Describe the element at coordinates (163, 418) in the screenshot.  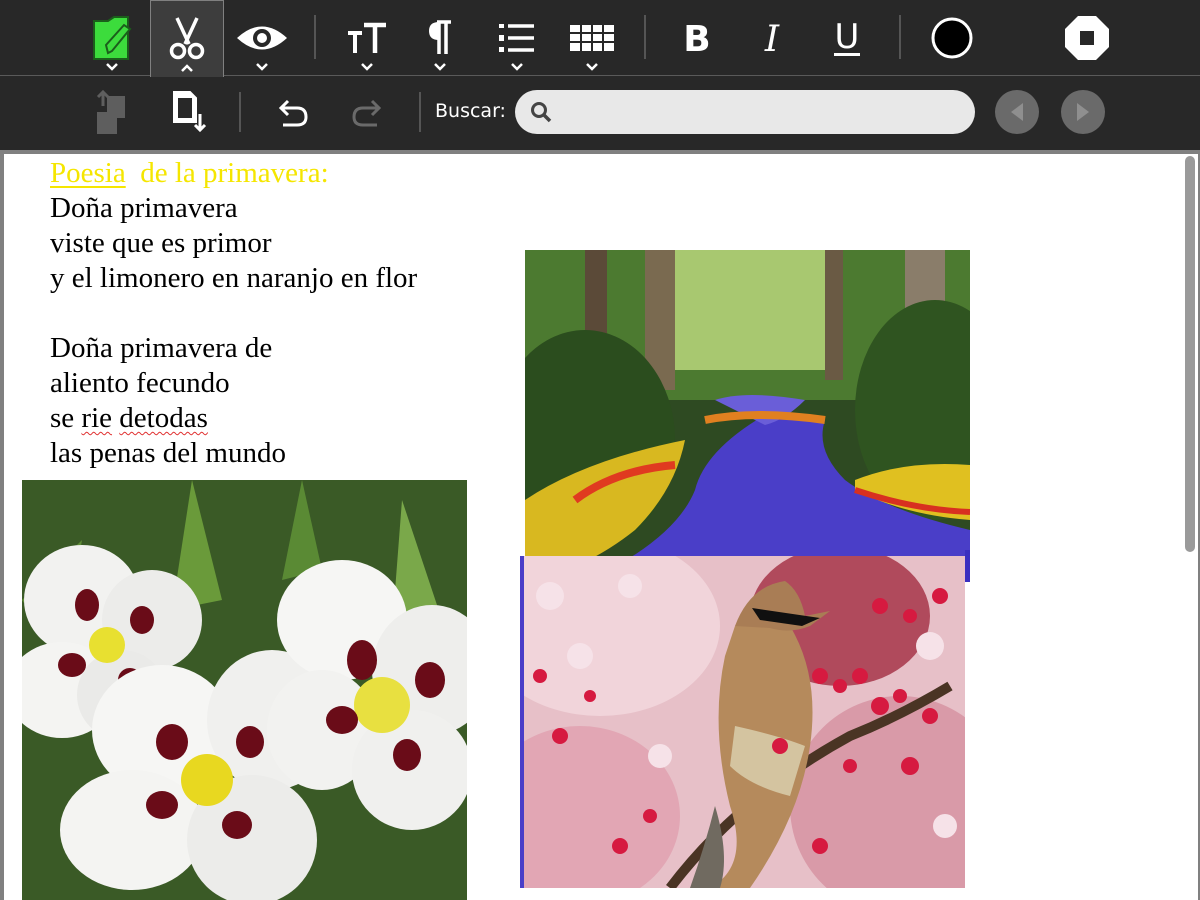
I see `misspelled-word: detodas` at that location.